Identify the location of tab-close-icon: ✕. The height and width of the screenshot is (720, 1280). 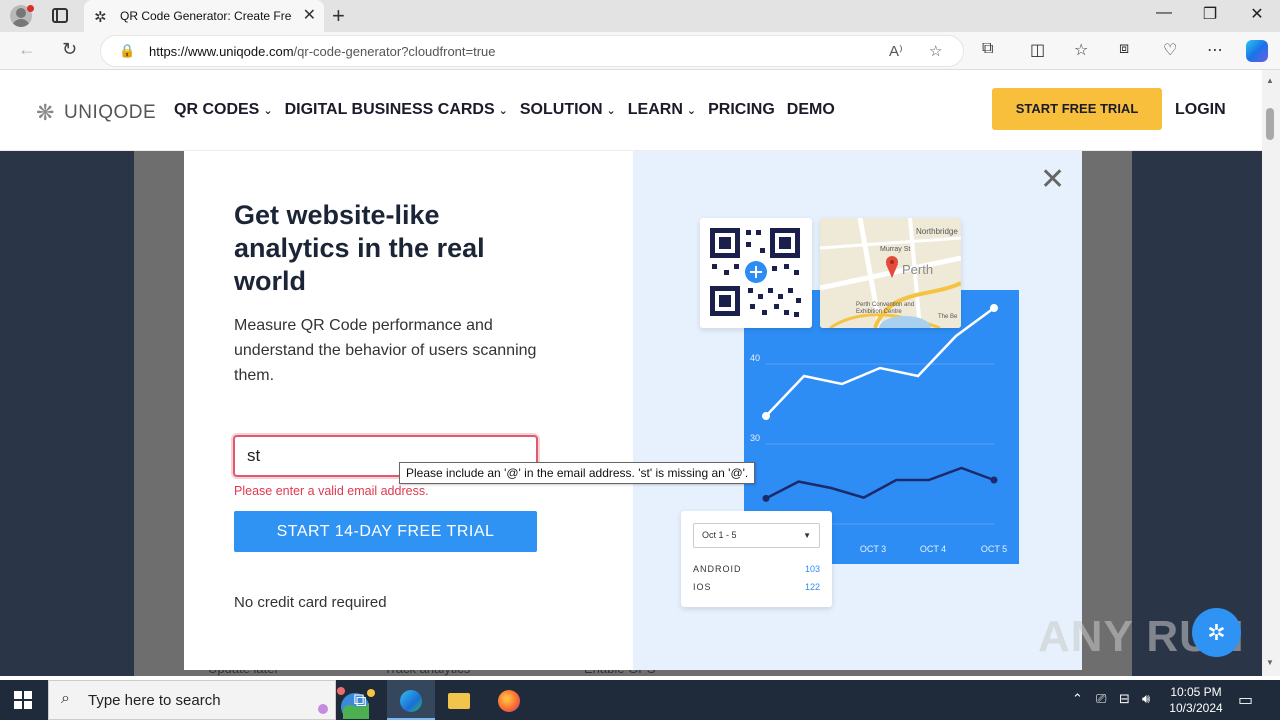
(309, 15).